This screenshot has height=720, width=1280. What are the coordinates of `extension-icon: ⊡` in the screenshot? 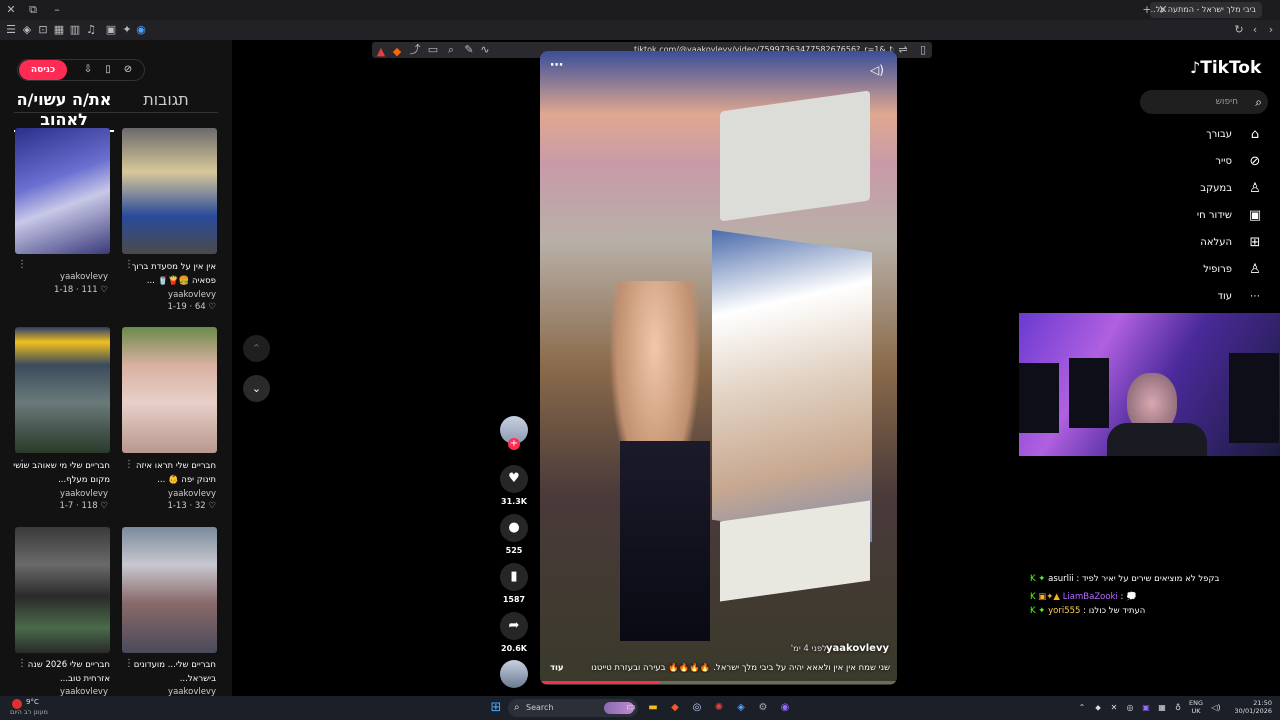 It's located at (43, 30).